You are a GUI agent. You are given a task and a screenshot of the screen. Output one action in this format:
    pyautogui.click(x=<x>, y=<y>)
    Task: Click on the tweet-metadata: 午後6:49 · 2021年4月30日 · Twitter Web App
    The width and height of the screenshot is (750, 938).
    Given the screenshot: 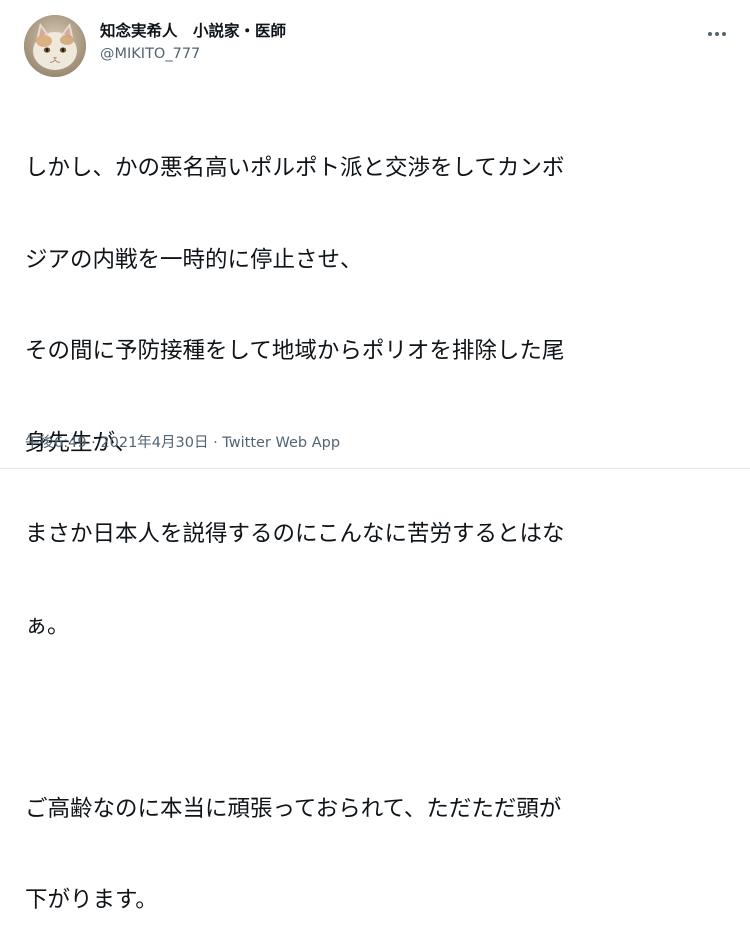 What is the action you would take?
    pyautogui.click(x=182, y=443)
    